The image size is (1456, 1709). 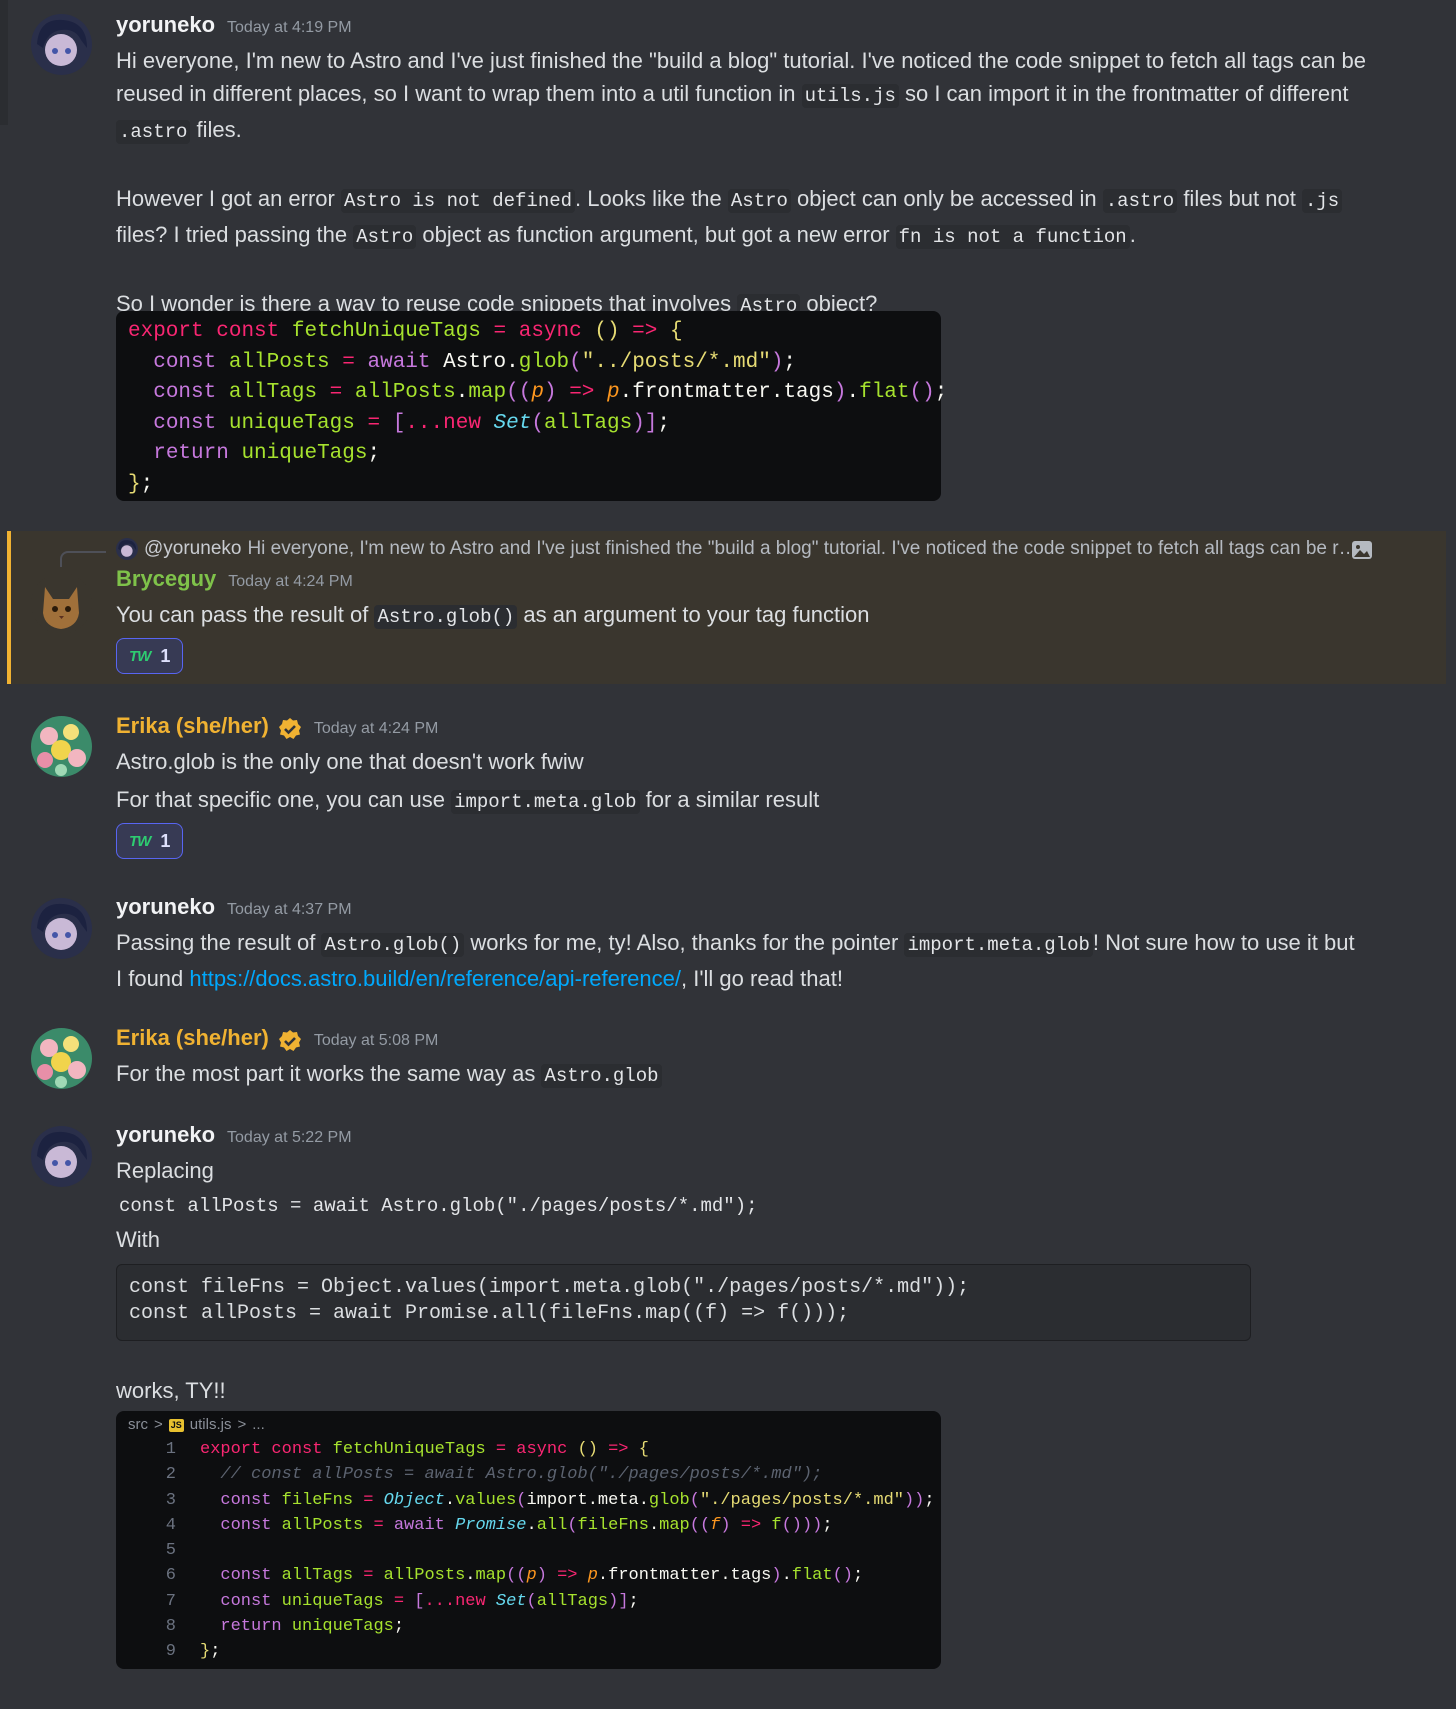 What do you see at coordinates (166, 579) in the screenshot?
I see `author-name: Bryceguy` at bounding box center [166, 579].